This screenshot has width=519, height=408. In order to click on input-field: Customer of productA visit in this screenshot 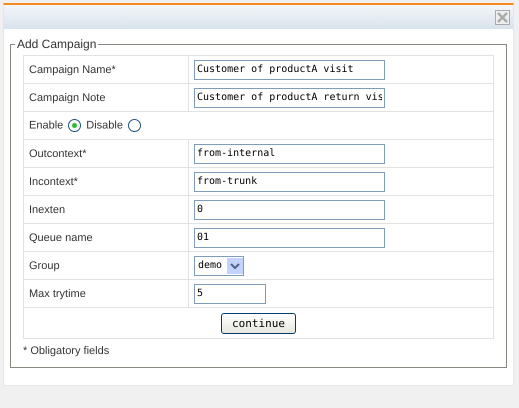, I will do `click(289, 70)`.